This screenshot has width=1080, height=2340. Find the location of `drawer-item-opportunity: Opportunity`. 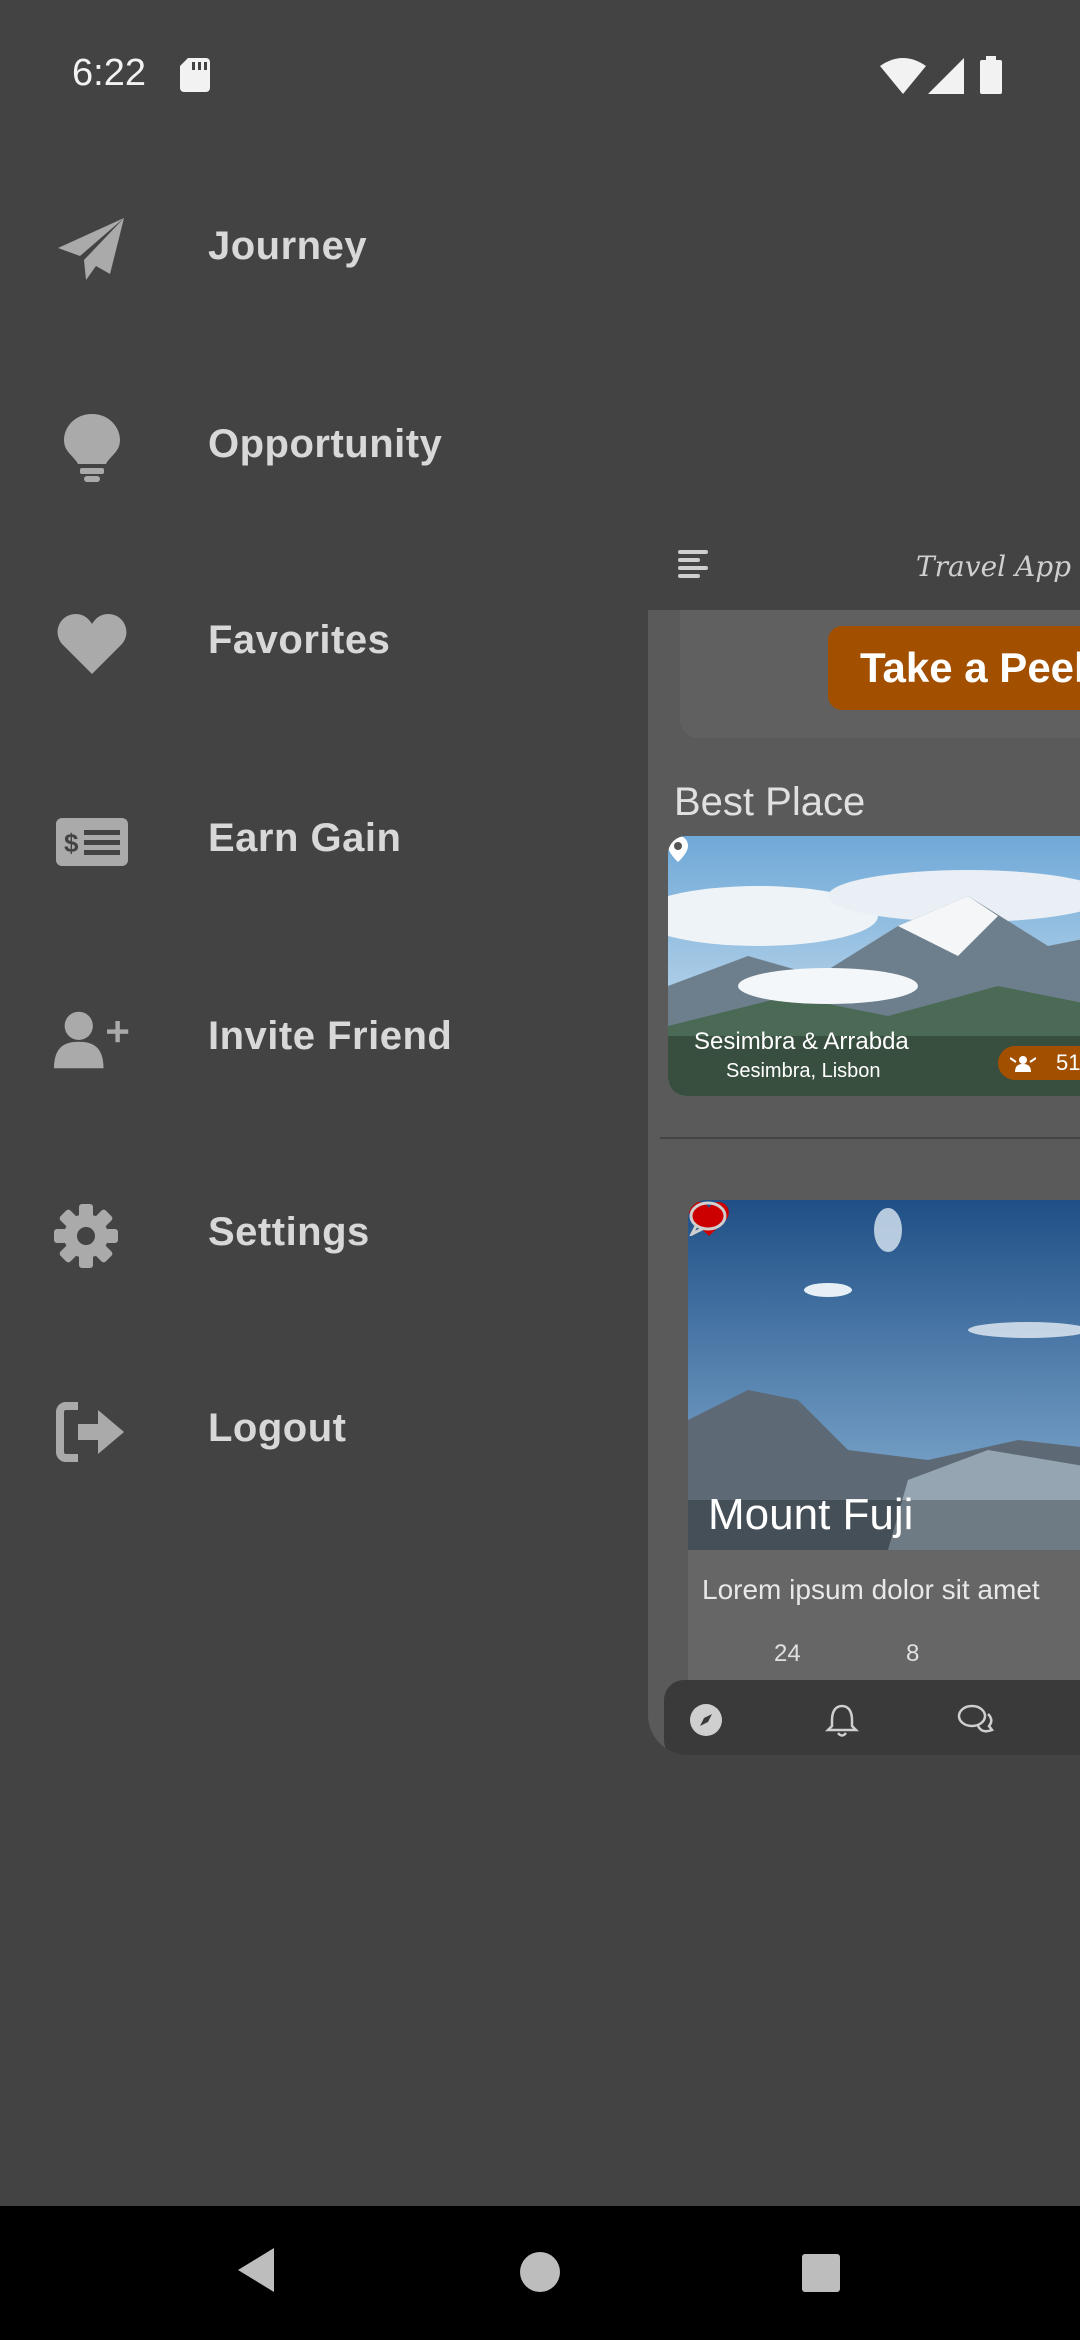

drawer-item-opportunity: Opportunity is located at coordinates (310, 442).